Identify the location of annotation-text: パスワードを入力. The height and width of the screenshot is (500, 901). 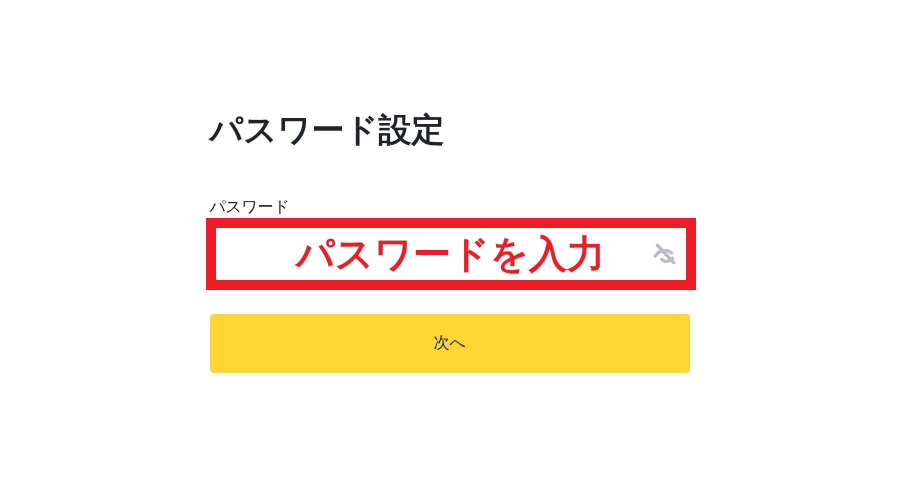
(450, 254).